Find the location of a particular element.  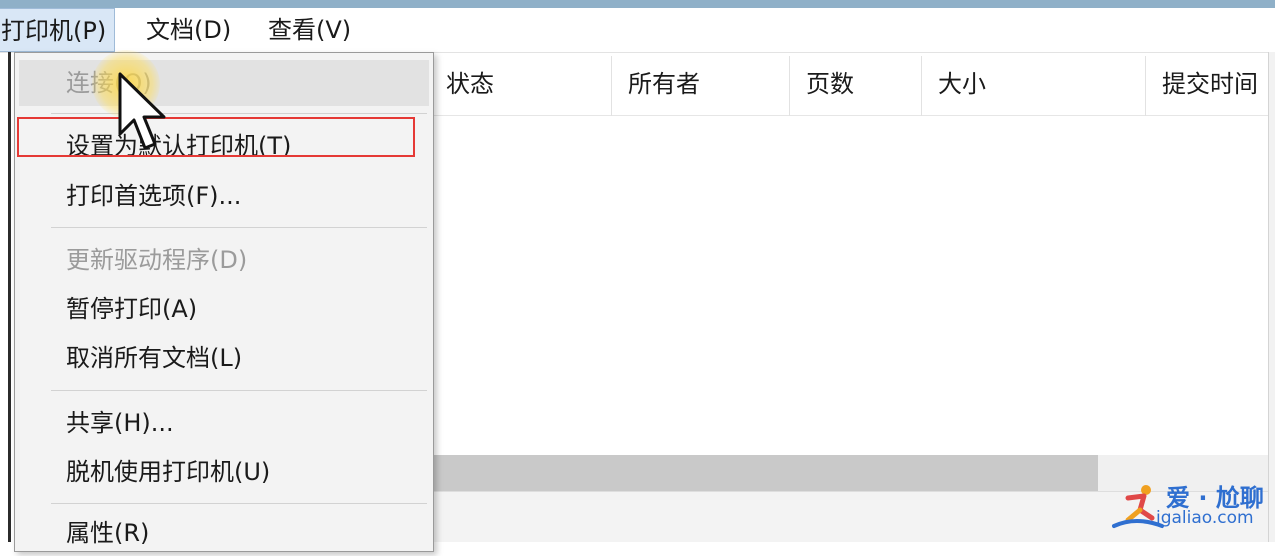

column-header-owner: 所有者 is located at coordinates (701, 86).